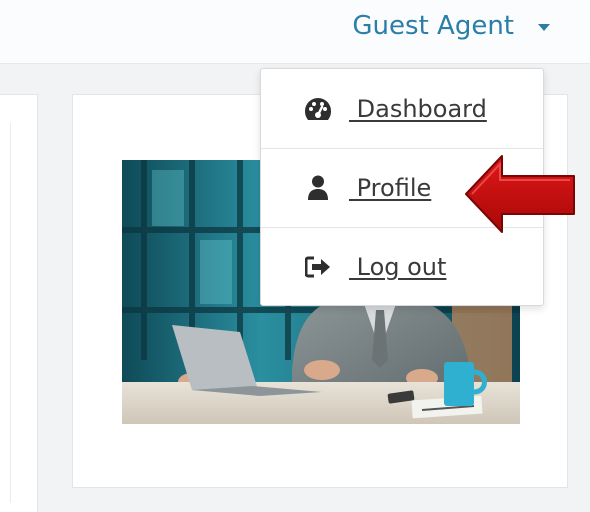 This screenshot has width=590, height=512. What do you see at coordinates (10, 313) in the screenshot?
I see `panel-divider` at bounding box center [10, 313].